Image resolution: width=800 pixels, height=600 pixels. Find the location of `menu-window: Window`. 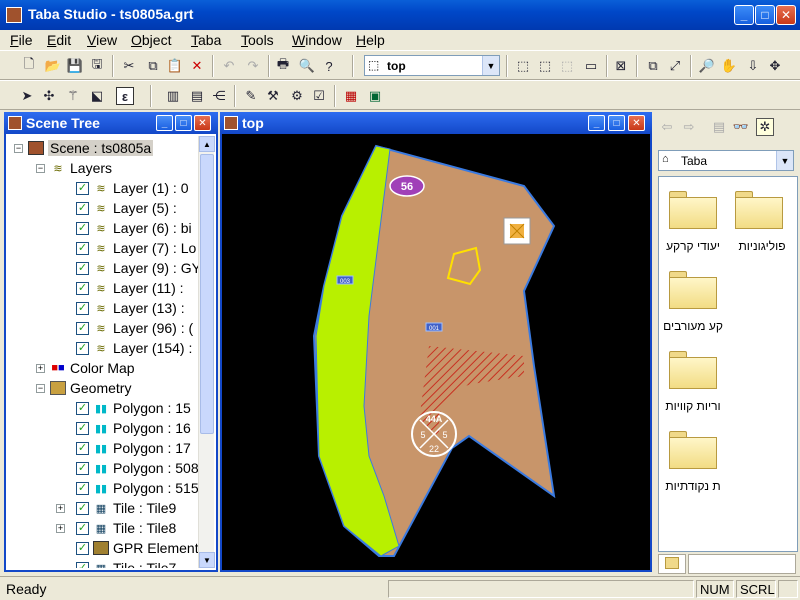

menu-window: Window is located at coordinates (317, 40).